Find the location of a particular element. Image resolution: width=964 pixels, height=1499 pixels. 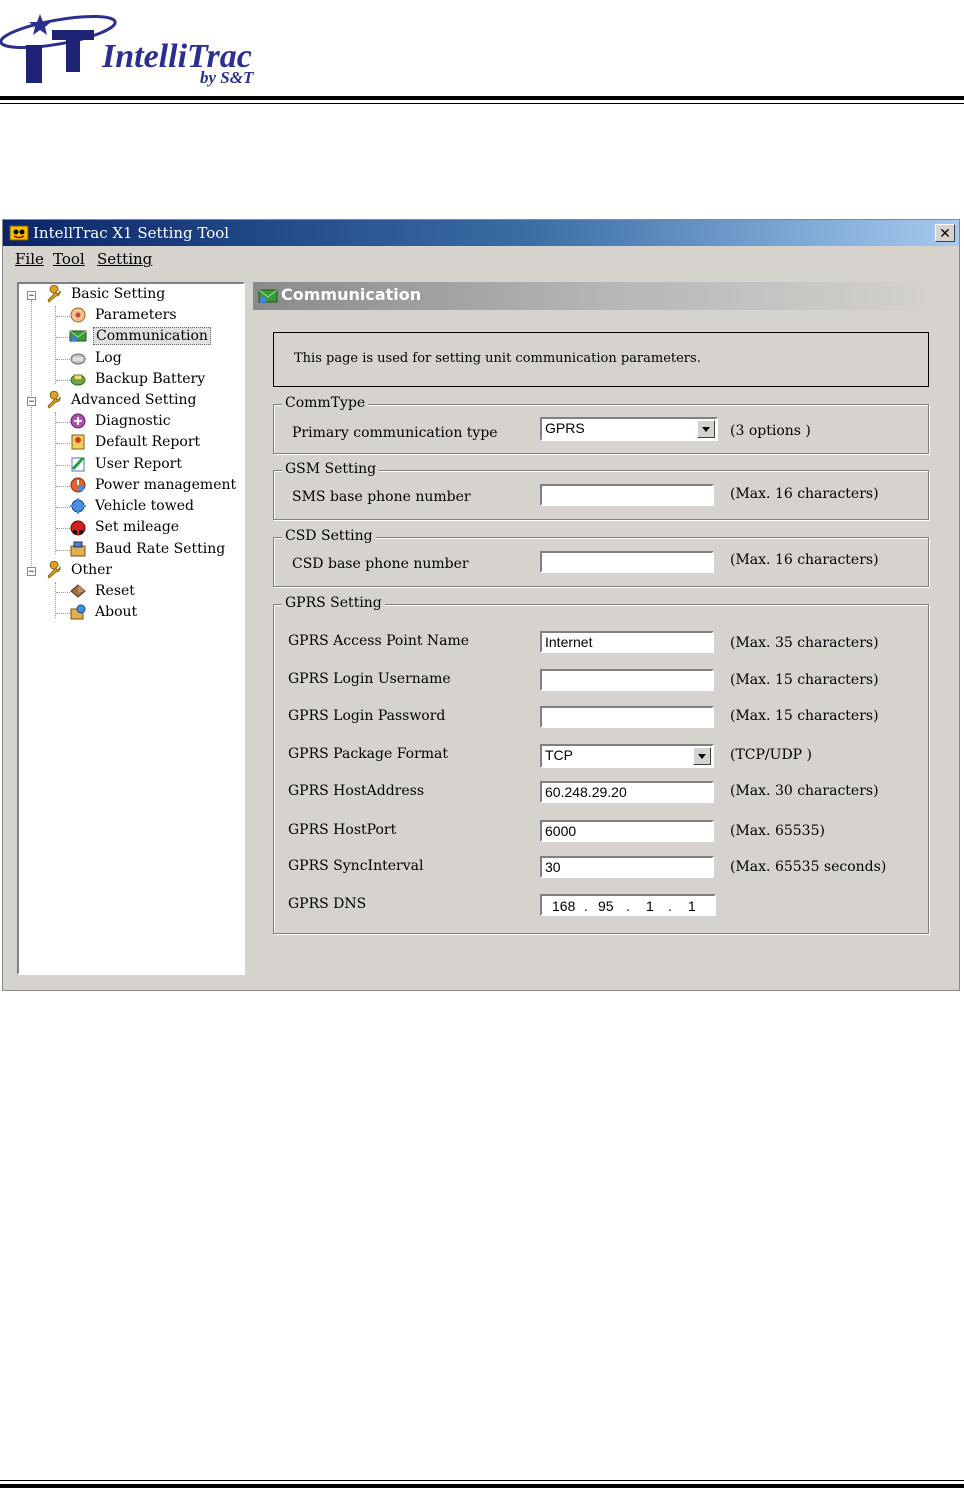

sync-hint: (Max. 65535 seconds) is located at coordinates (808, 867).